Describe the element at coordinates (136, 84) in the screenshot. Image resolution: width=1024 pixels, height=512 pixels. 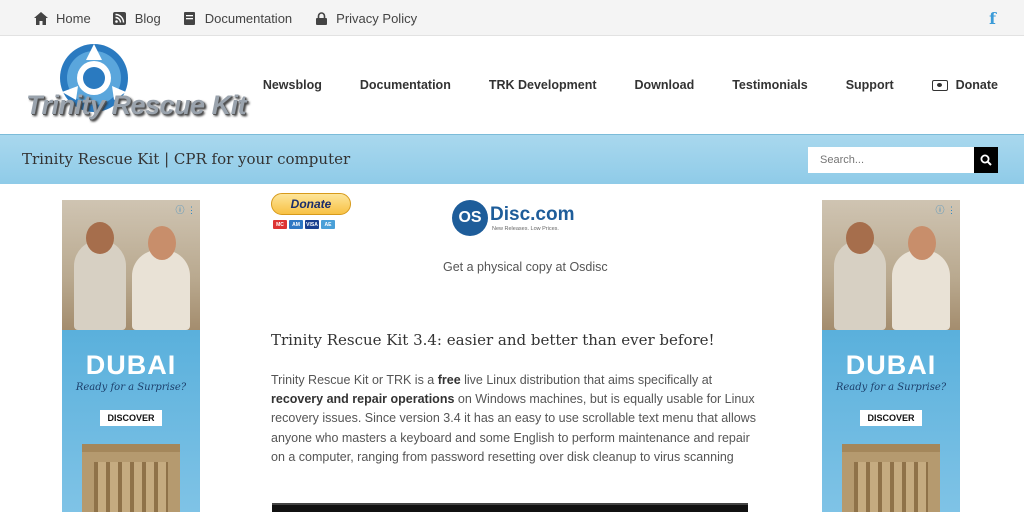
I see `site-logo: Trinity Rescue Kit` at that location.